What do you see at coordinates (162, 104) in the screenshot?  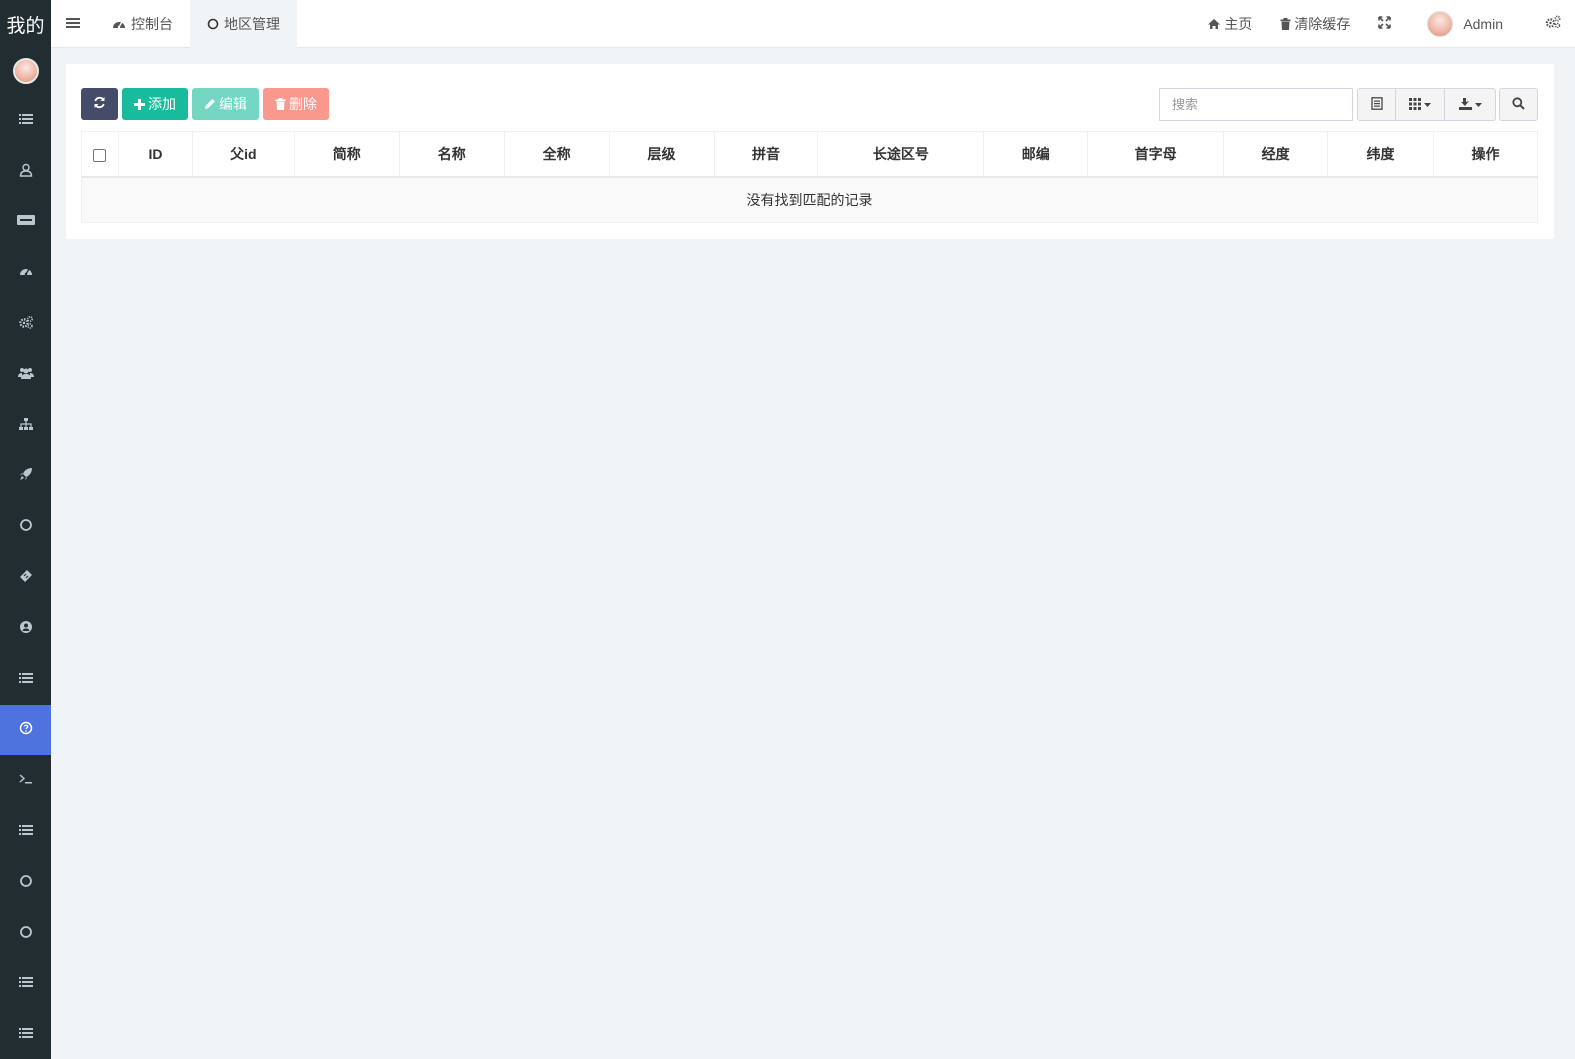 I see `add-button-label: 添加` at bounding box center [162, 104].